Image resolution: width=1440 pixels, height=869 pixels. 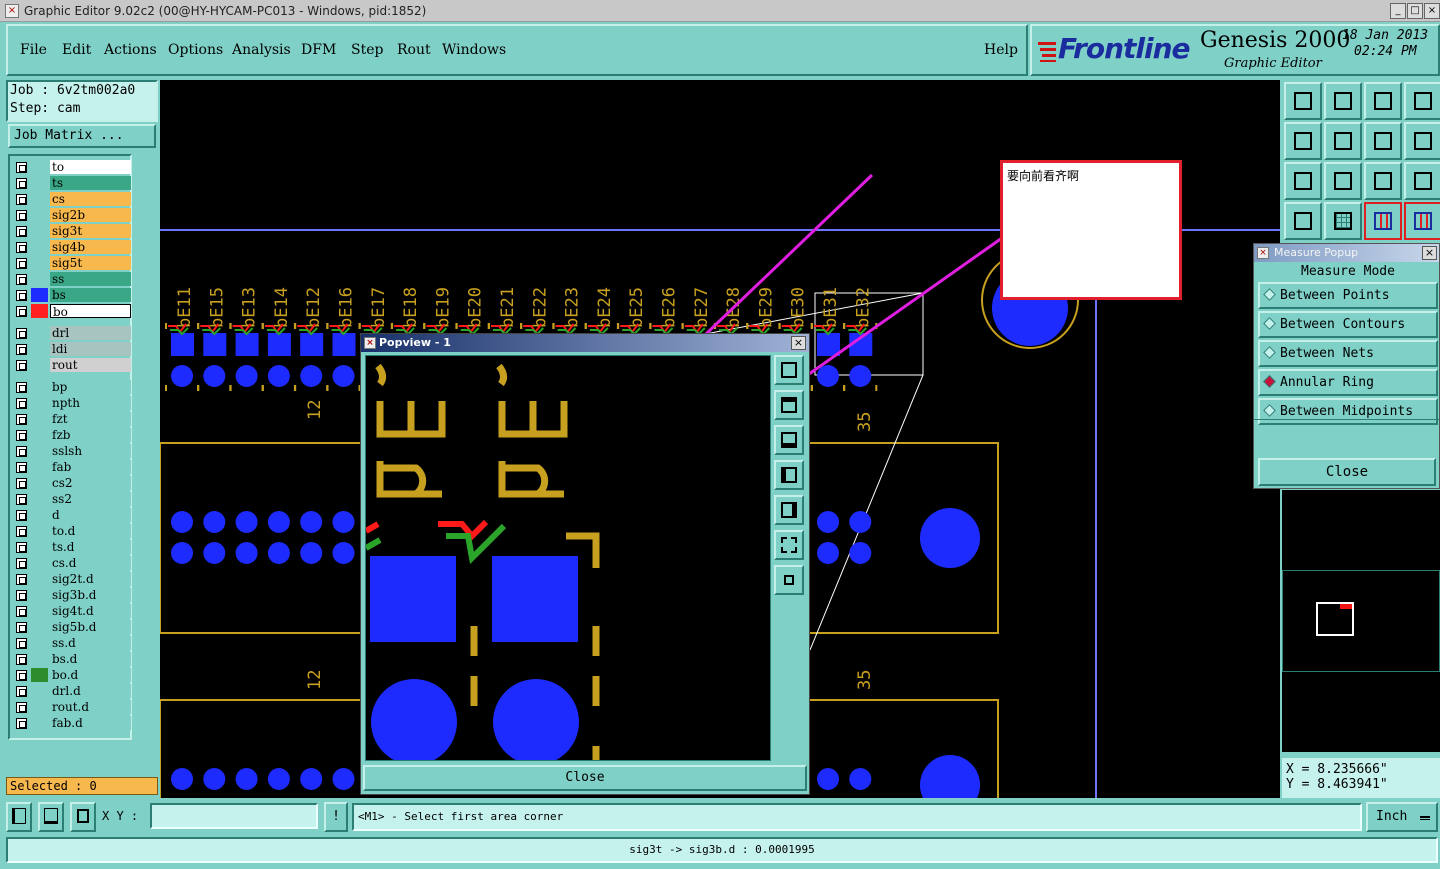 I want to click on popview-close-x: ×, so click(x=798, y=343).